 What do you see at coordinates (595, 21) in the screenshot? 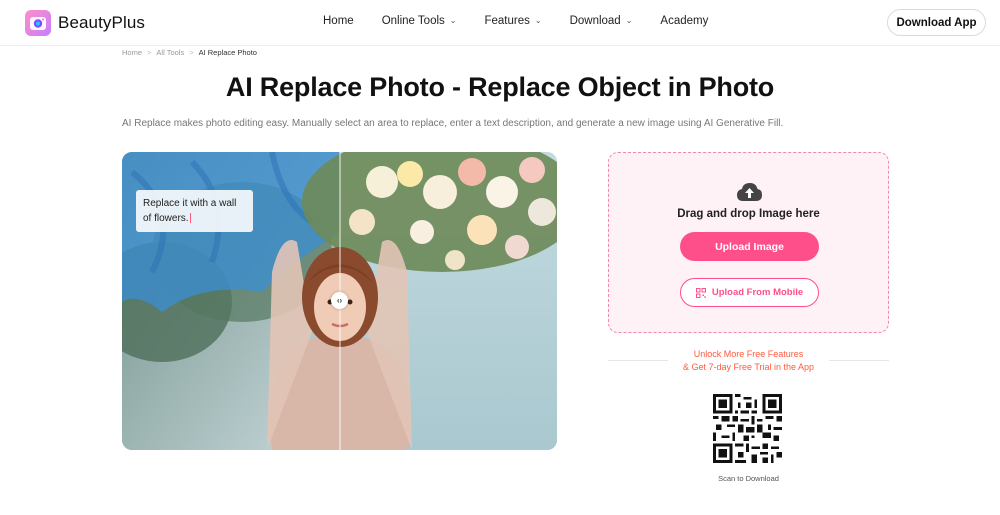
I see `nav-download-label: Download` at bounding box center [595, 21].